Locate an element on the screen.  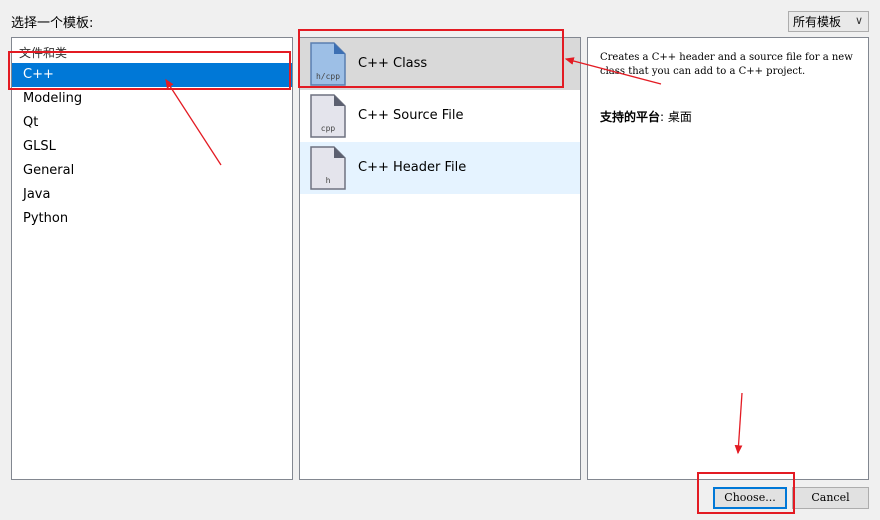
template-item-cpp-source: cpp C++ Source File is located at coordinates (440, 116).